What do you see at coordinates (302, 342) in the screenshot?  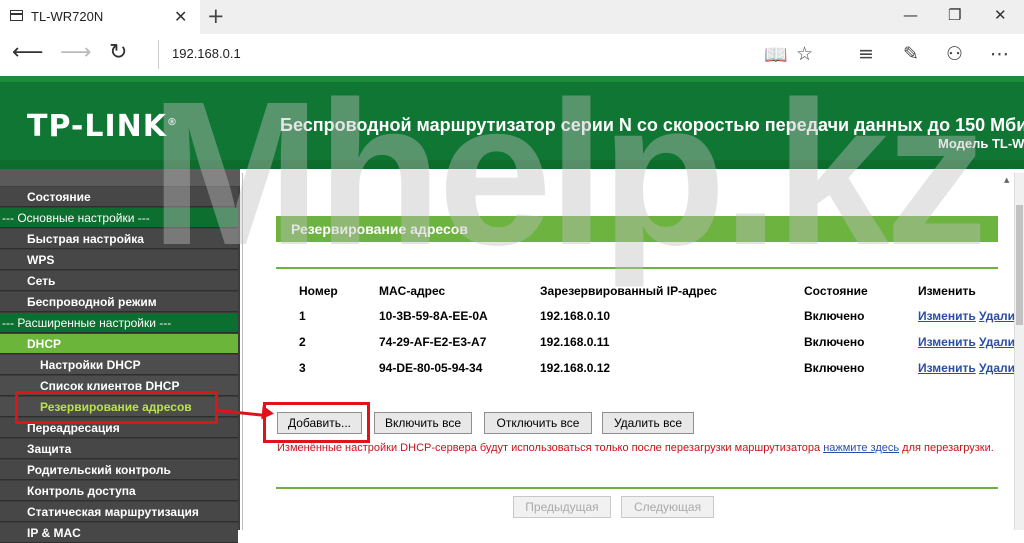 I see `table-cell-number: 2` at bounding box center [302, 342].